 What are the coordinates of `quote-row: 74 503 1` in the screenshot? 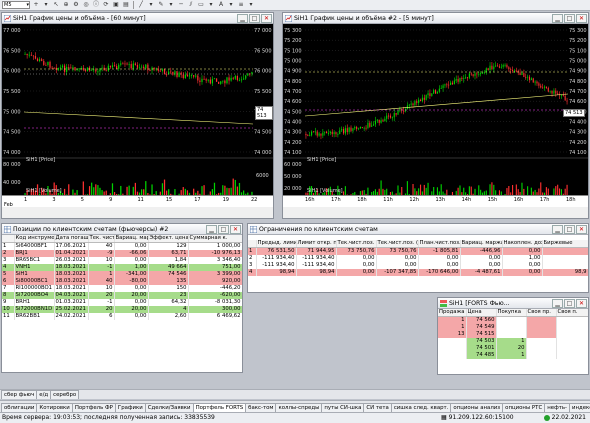 It's located at (513, 341).